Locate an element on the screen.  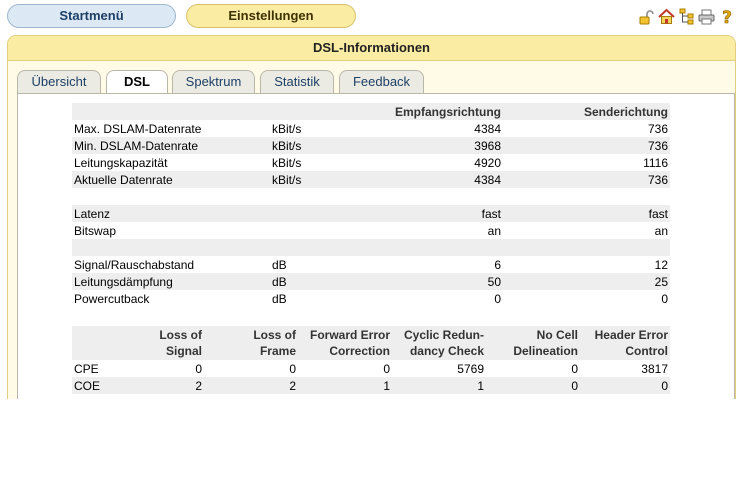
tab-feedback: Feedback is located at coordinates (381, 81).